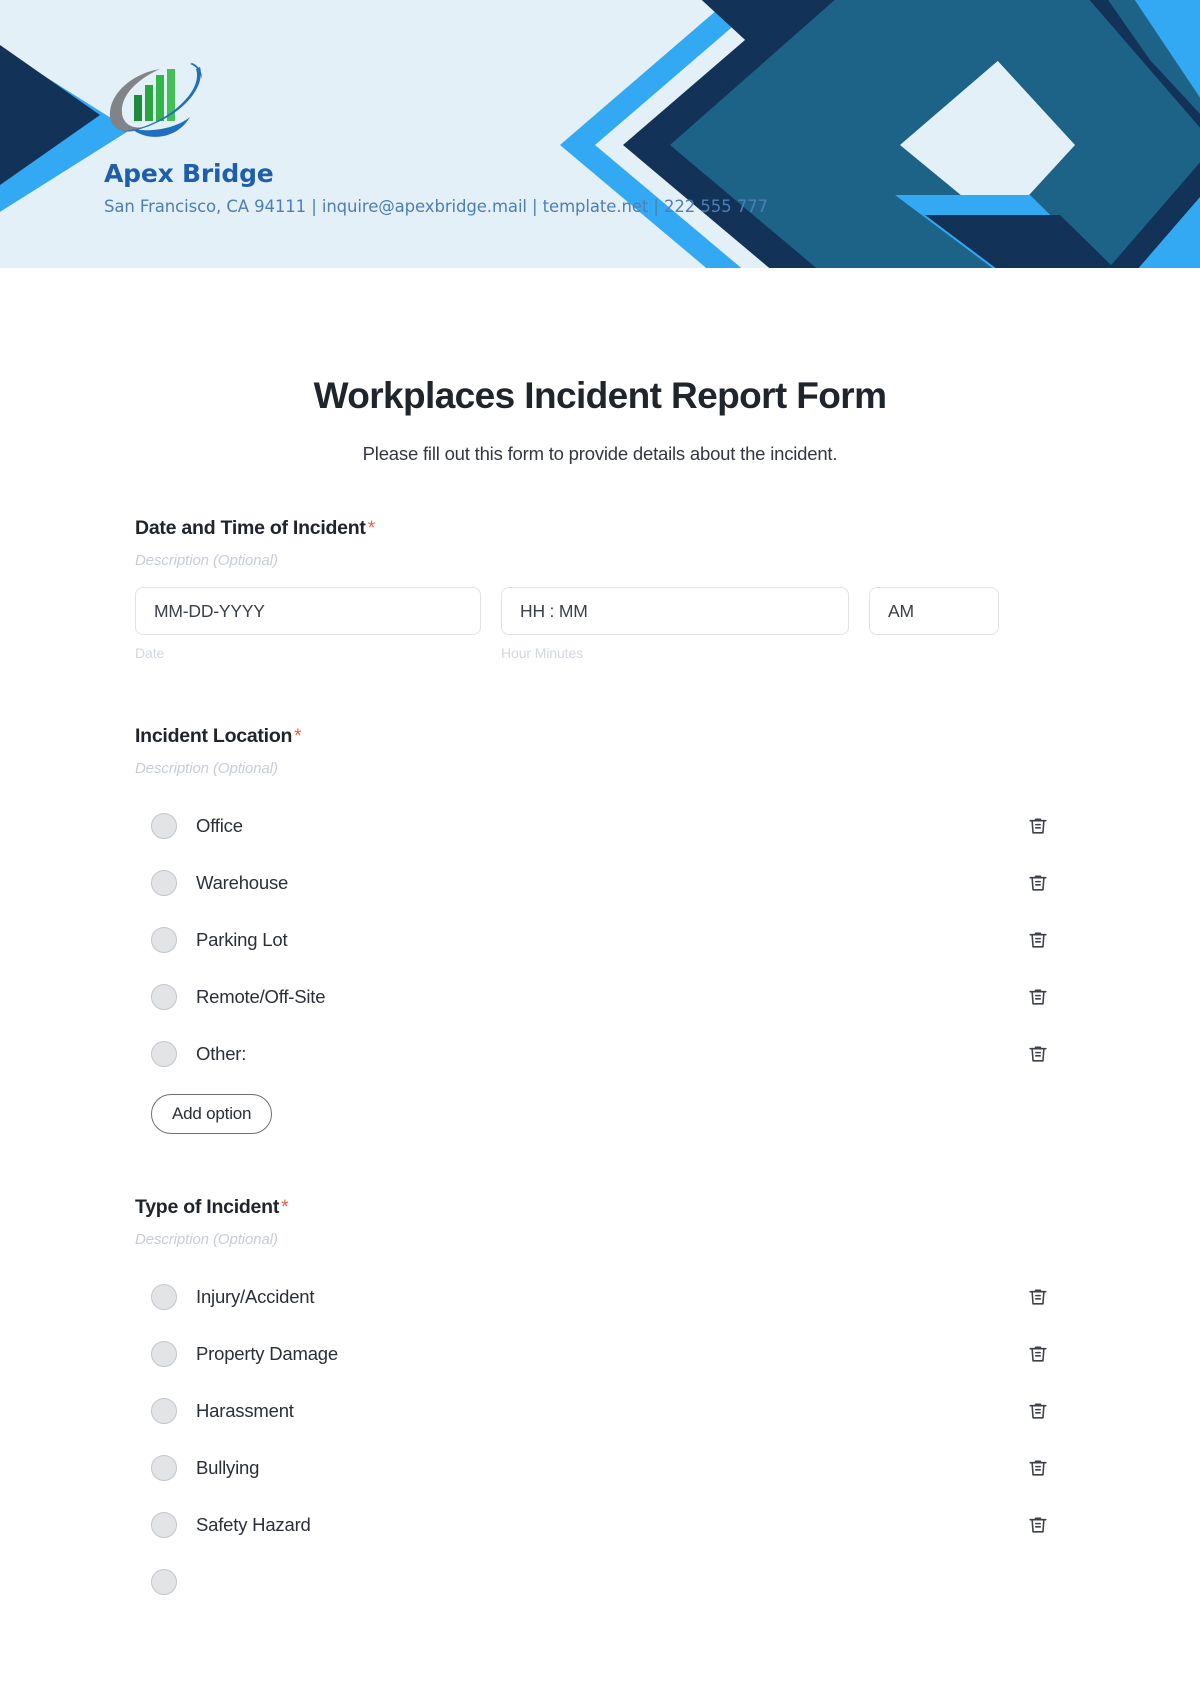 This screenshot has width=1200, height=1701. What do you see at coordinates (600, 939) in the screenshot?
I see `list-item: Parking Lot` at bounding box center [600, 939].